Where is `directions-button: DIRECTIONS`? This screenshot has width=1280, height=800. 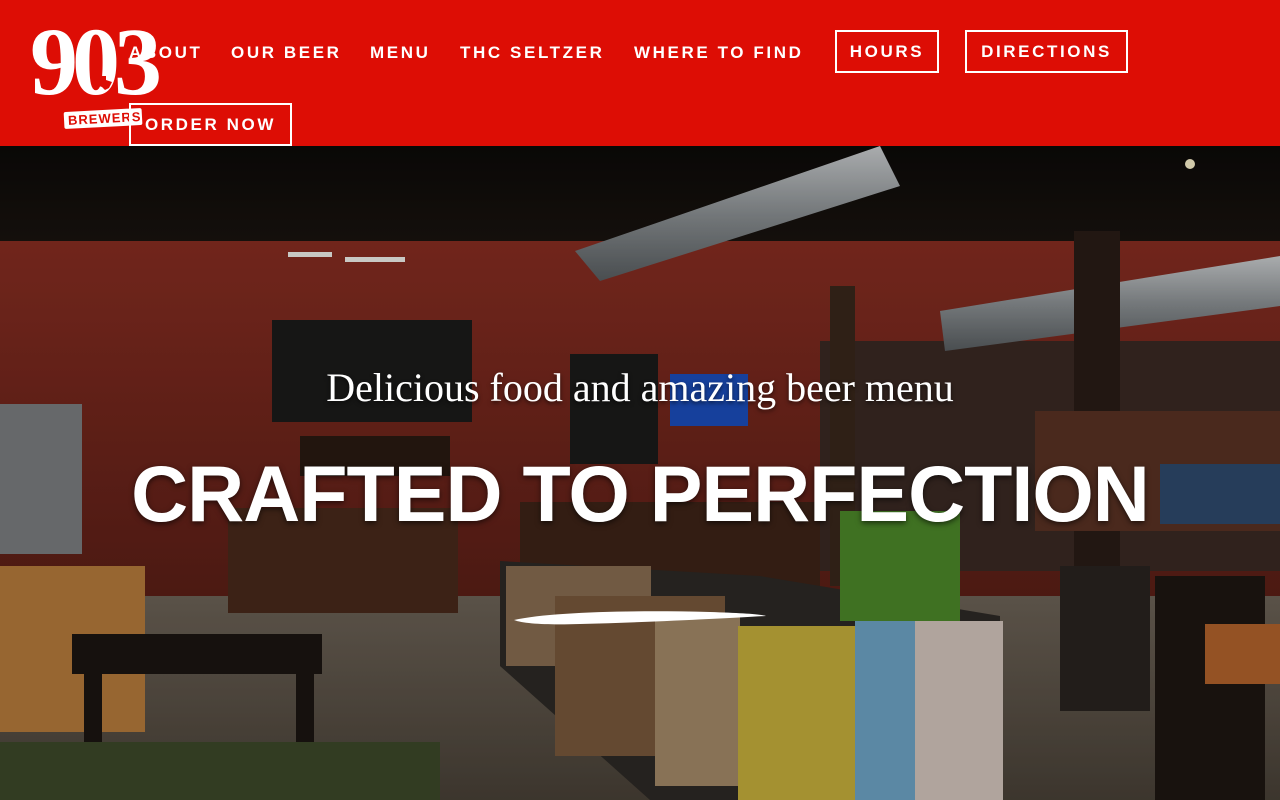
directions-button: DIRECTIONS is located at coordinates (1046, 51).